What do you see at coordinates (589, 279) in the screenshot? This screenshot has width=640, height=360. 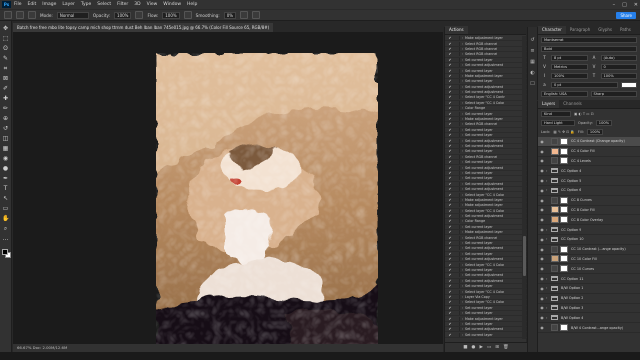 I see `layer-row: ◉ › CC Option 11` at bounding box center [589, 279].